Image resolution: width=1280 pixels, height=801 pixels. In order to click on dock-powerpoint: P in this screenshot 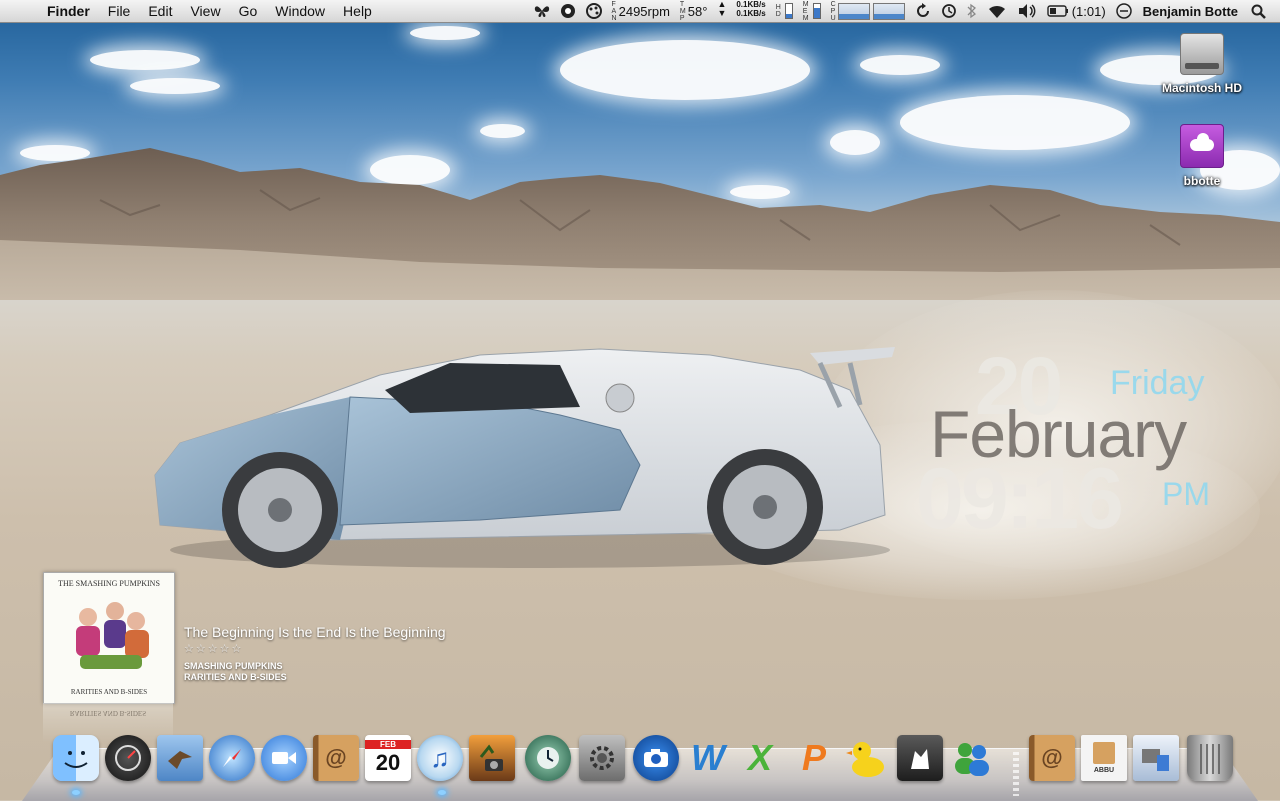, I will do `click(814, 758)`.